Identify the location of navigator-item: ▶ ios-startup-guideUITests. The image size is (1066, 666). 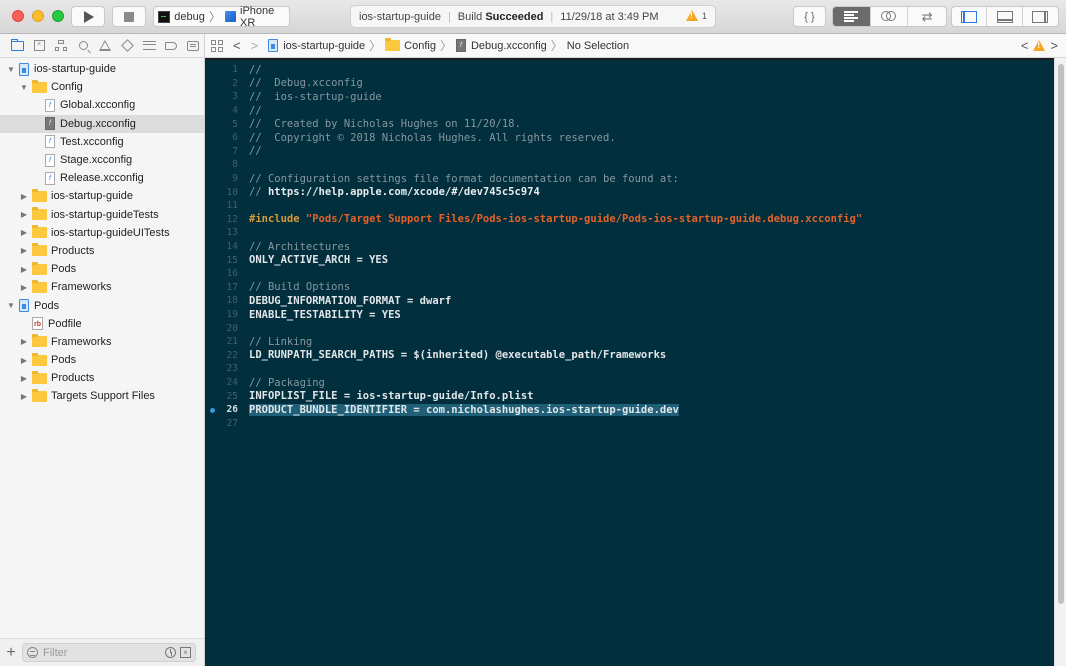
(102, 233).